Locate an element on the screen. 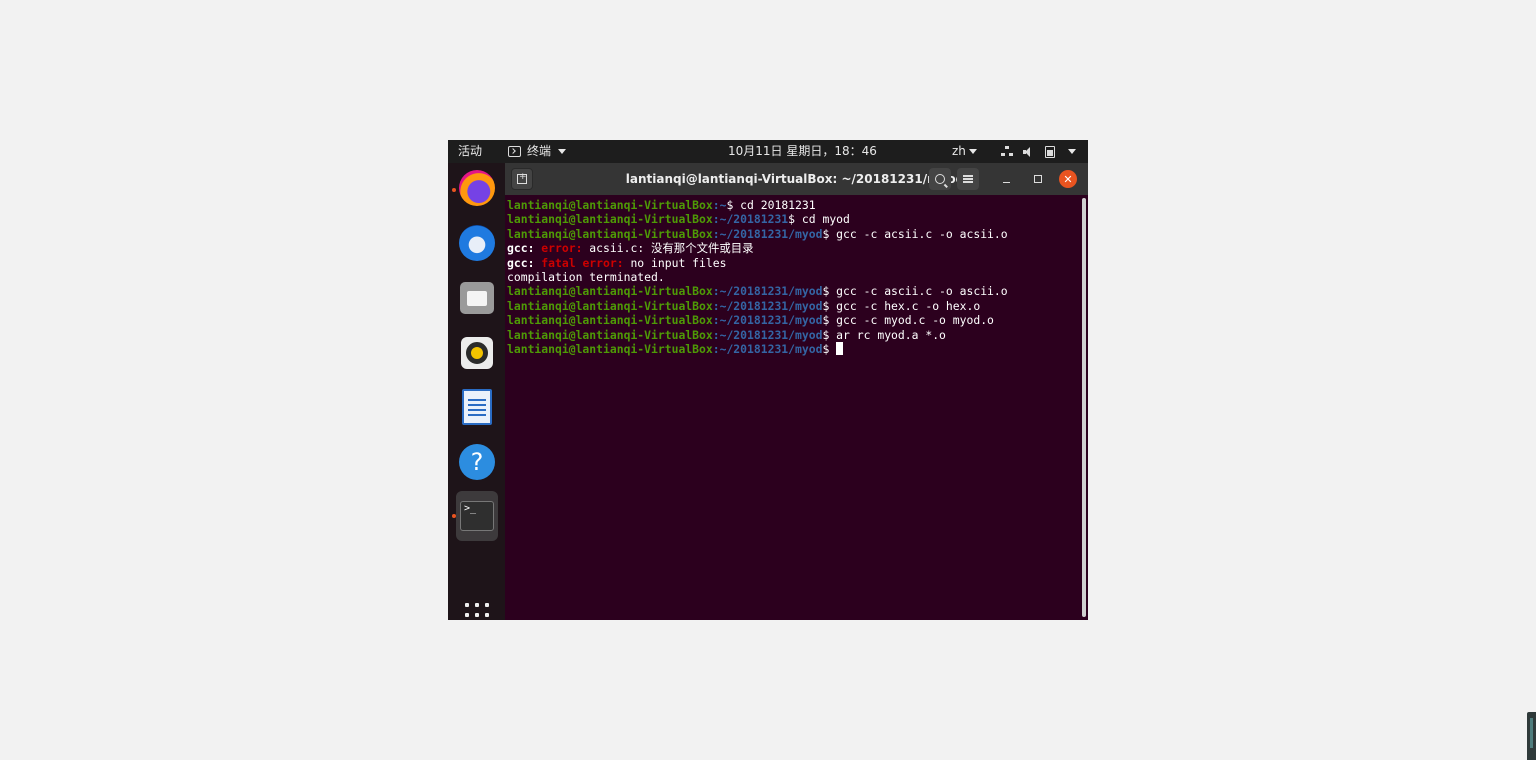 Image resolution: width=1536 pixels, height=760 pixels. menu-button is located at coordinates (968, 179).